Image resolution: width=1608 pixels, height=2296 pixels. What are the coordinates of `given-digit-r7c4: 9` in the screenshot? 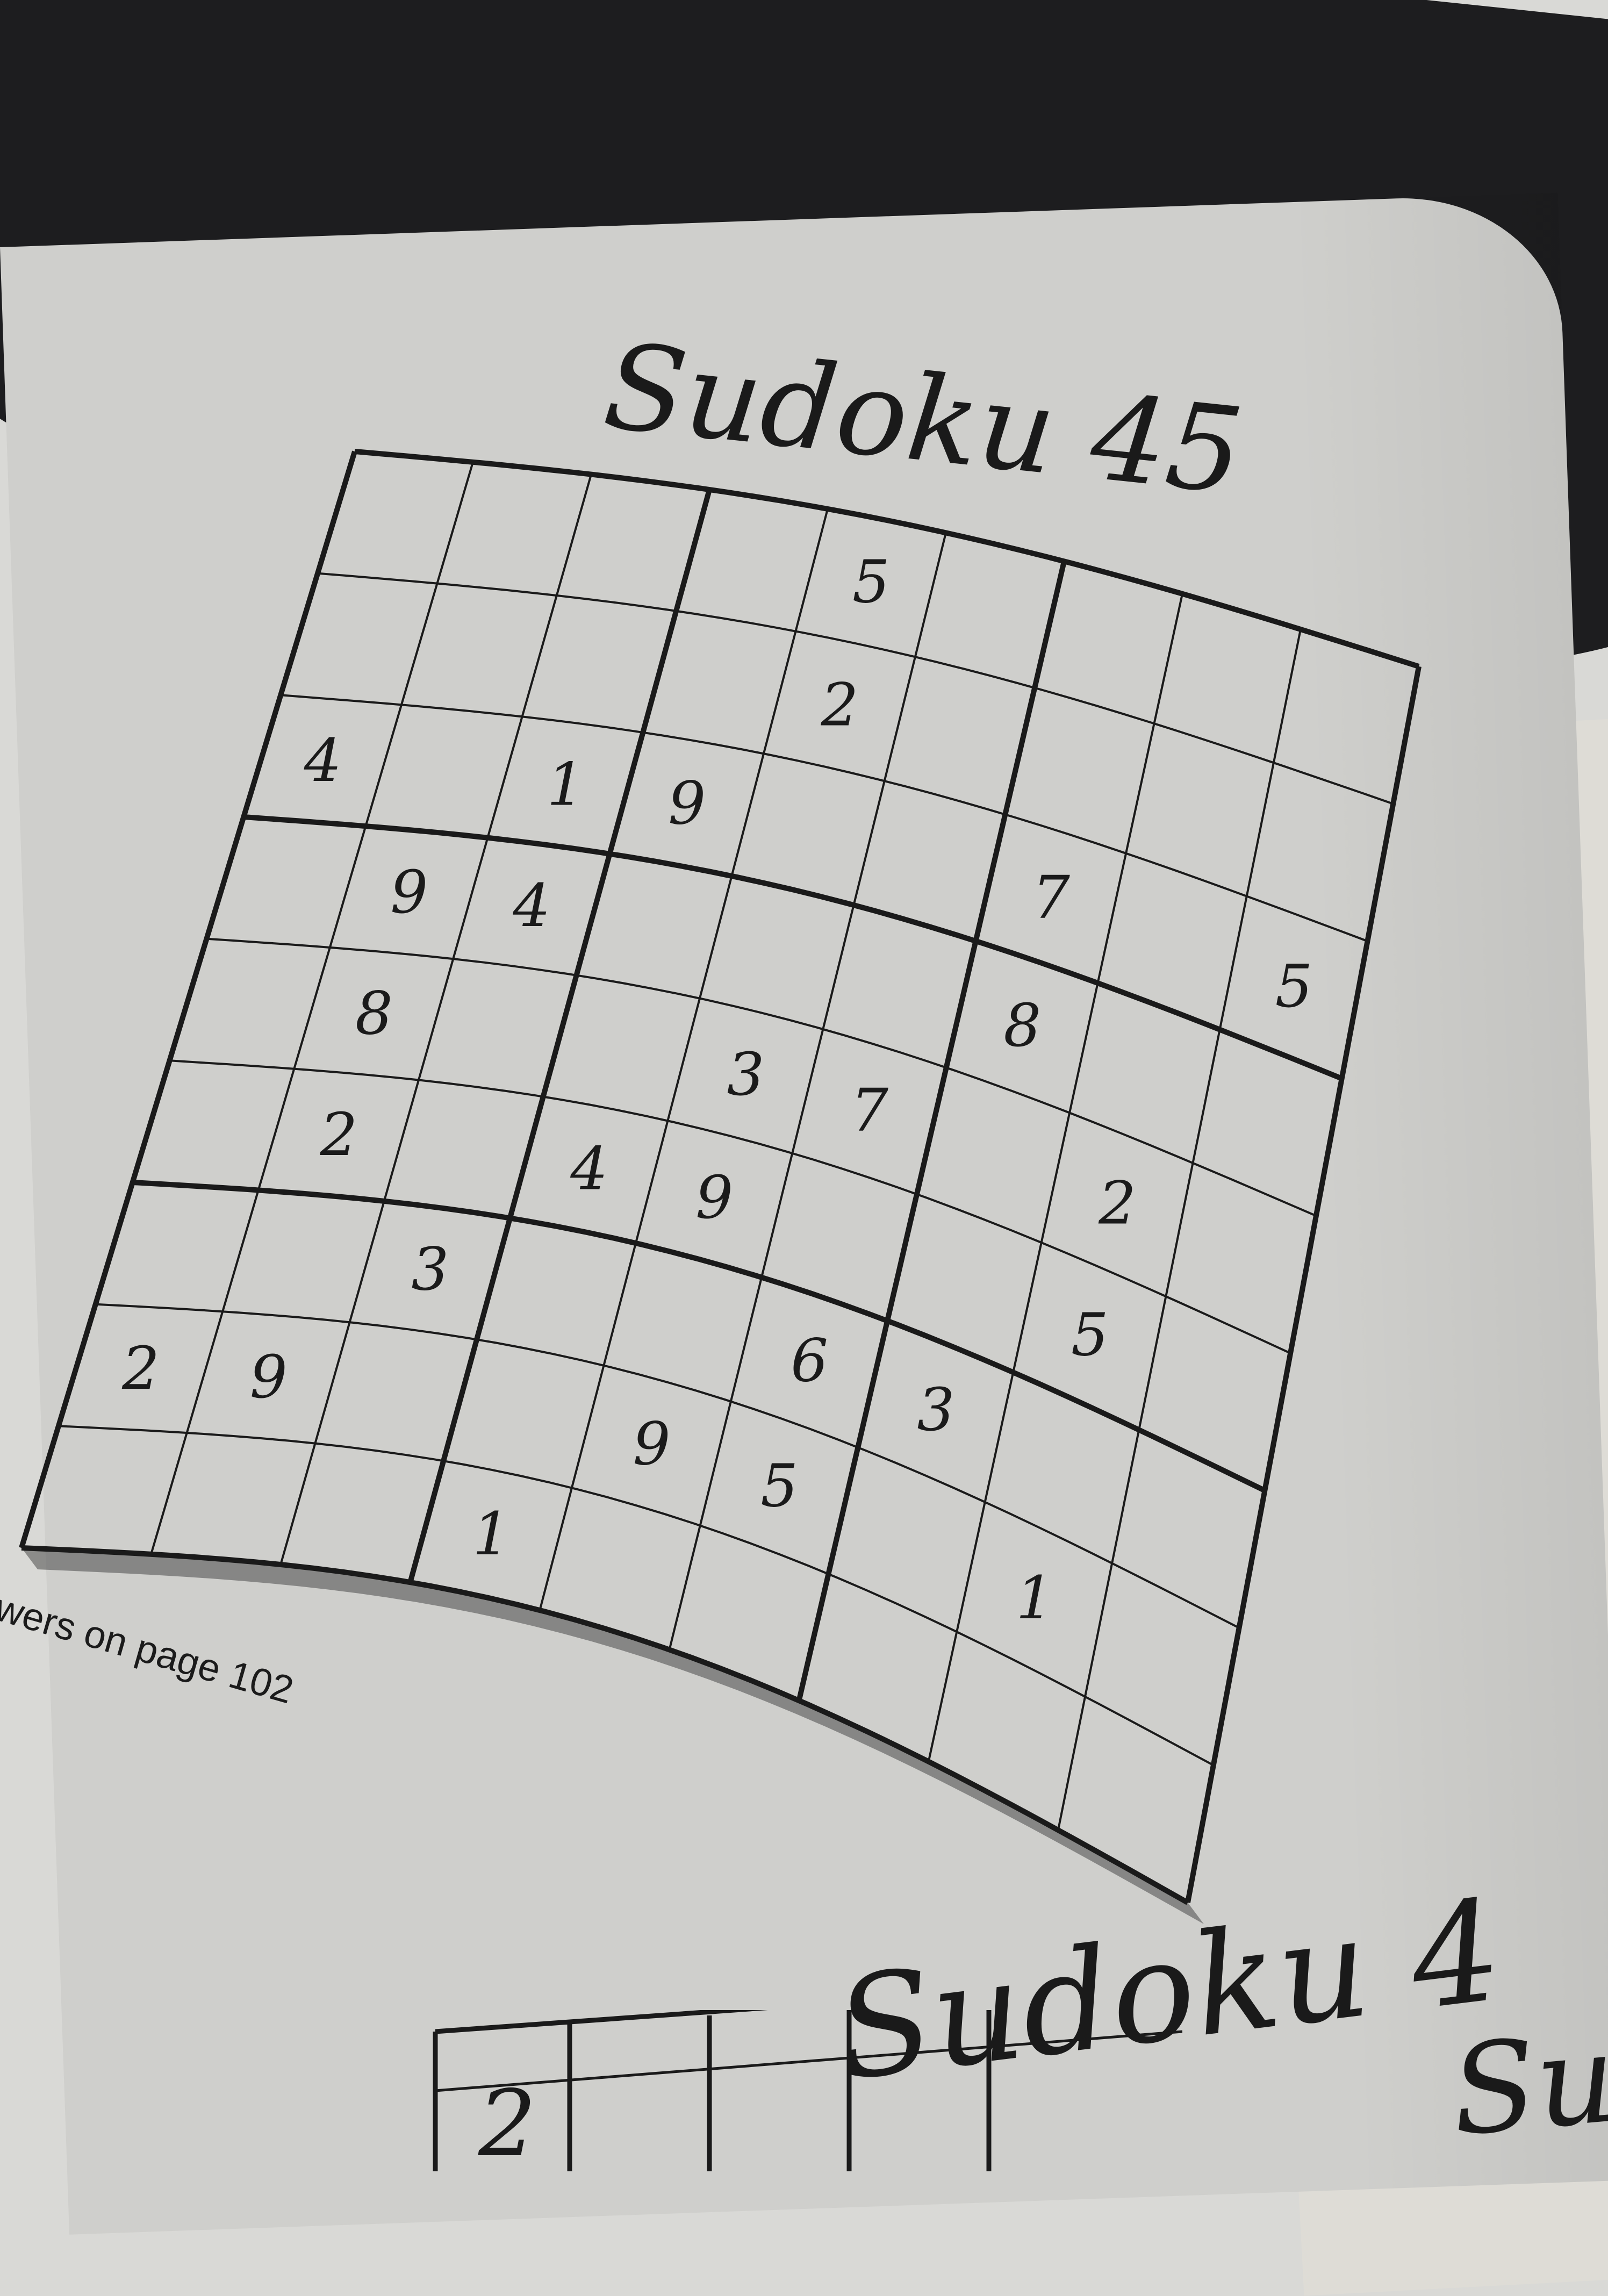 It's located at (652, 1443).